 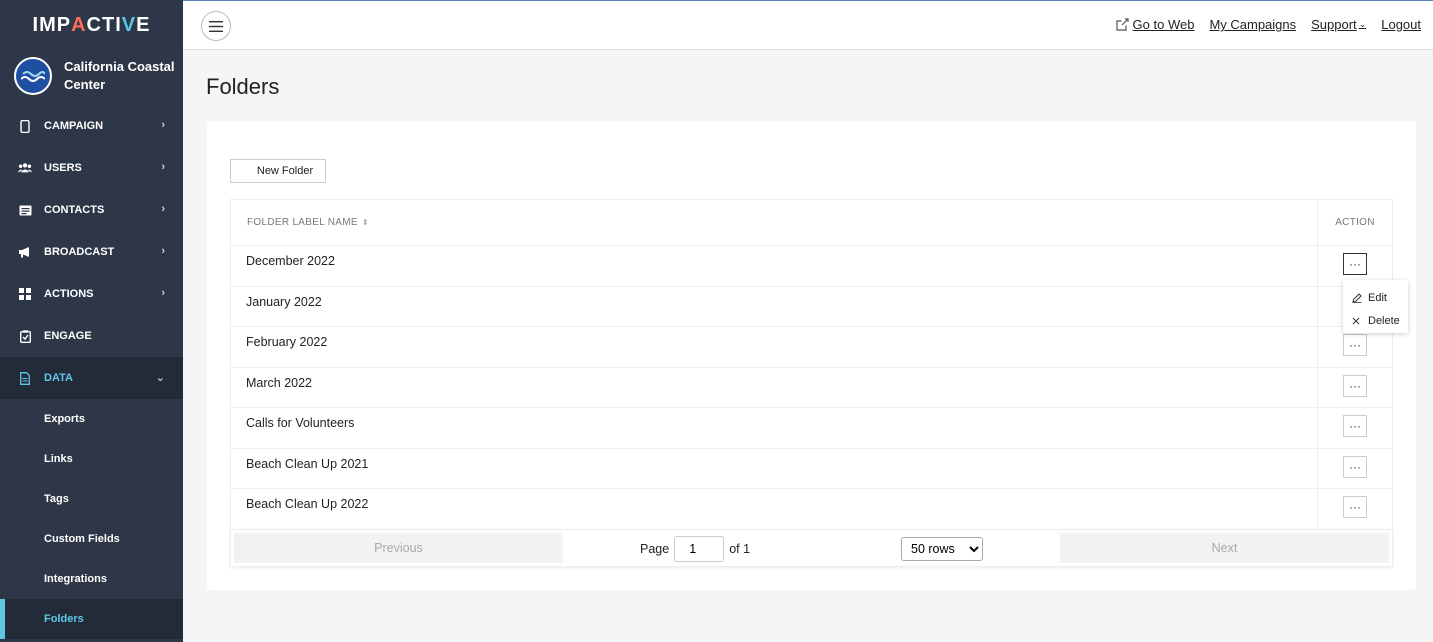 I want to click on table-header: FOLDER LABEL NAME ⬍ ACTION, so click(x=811, y=223).